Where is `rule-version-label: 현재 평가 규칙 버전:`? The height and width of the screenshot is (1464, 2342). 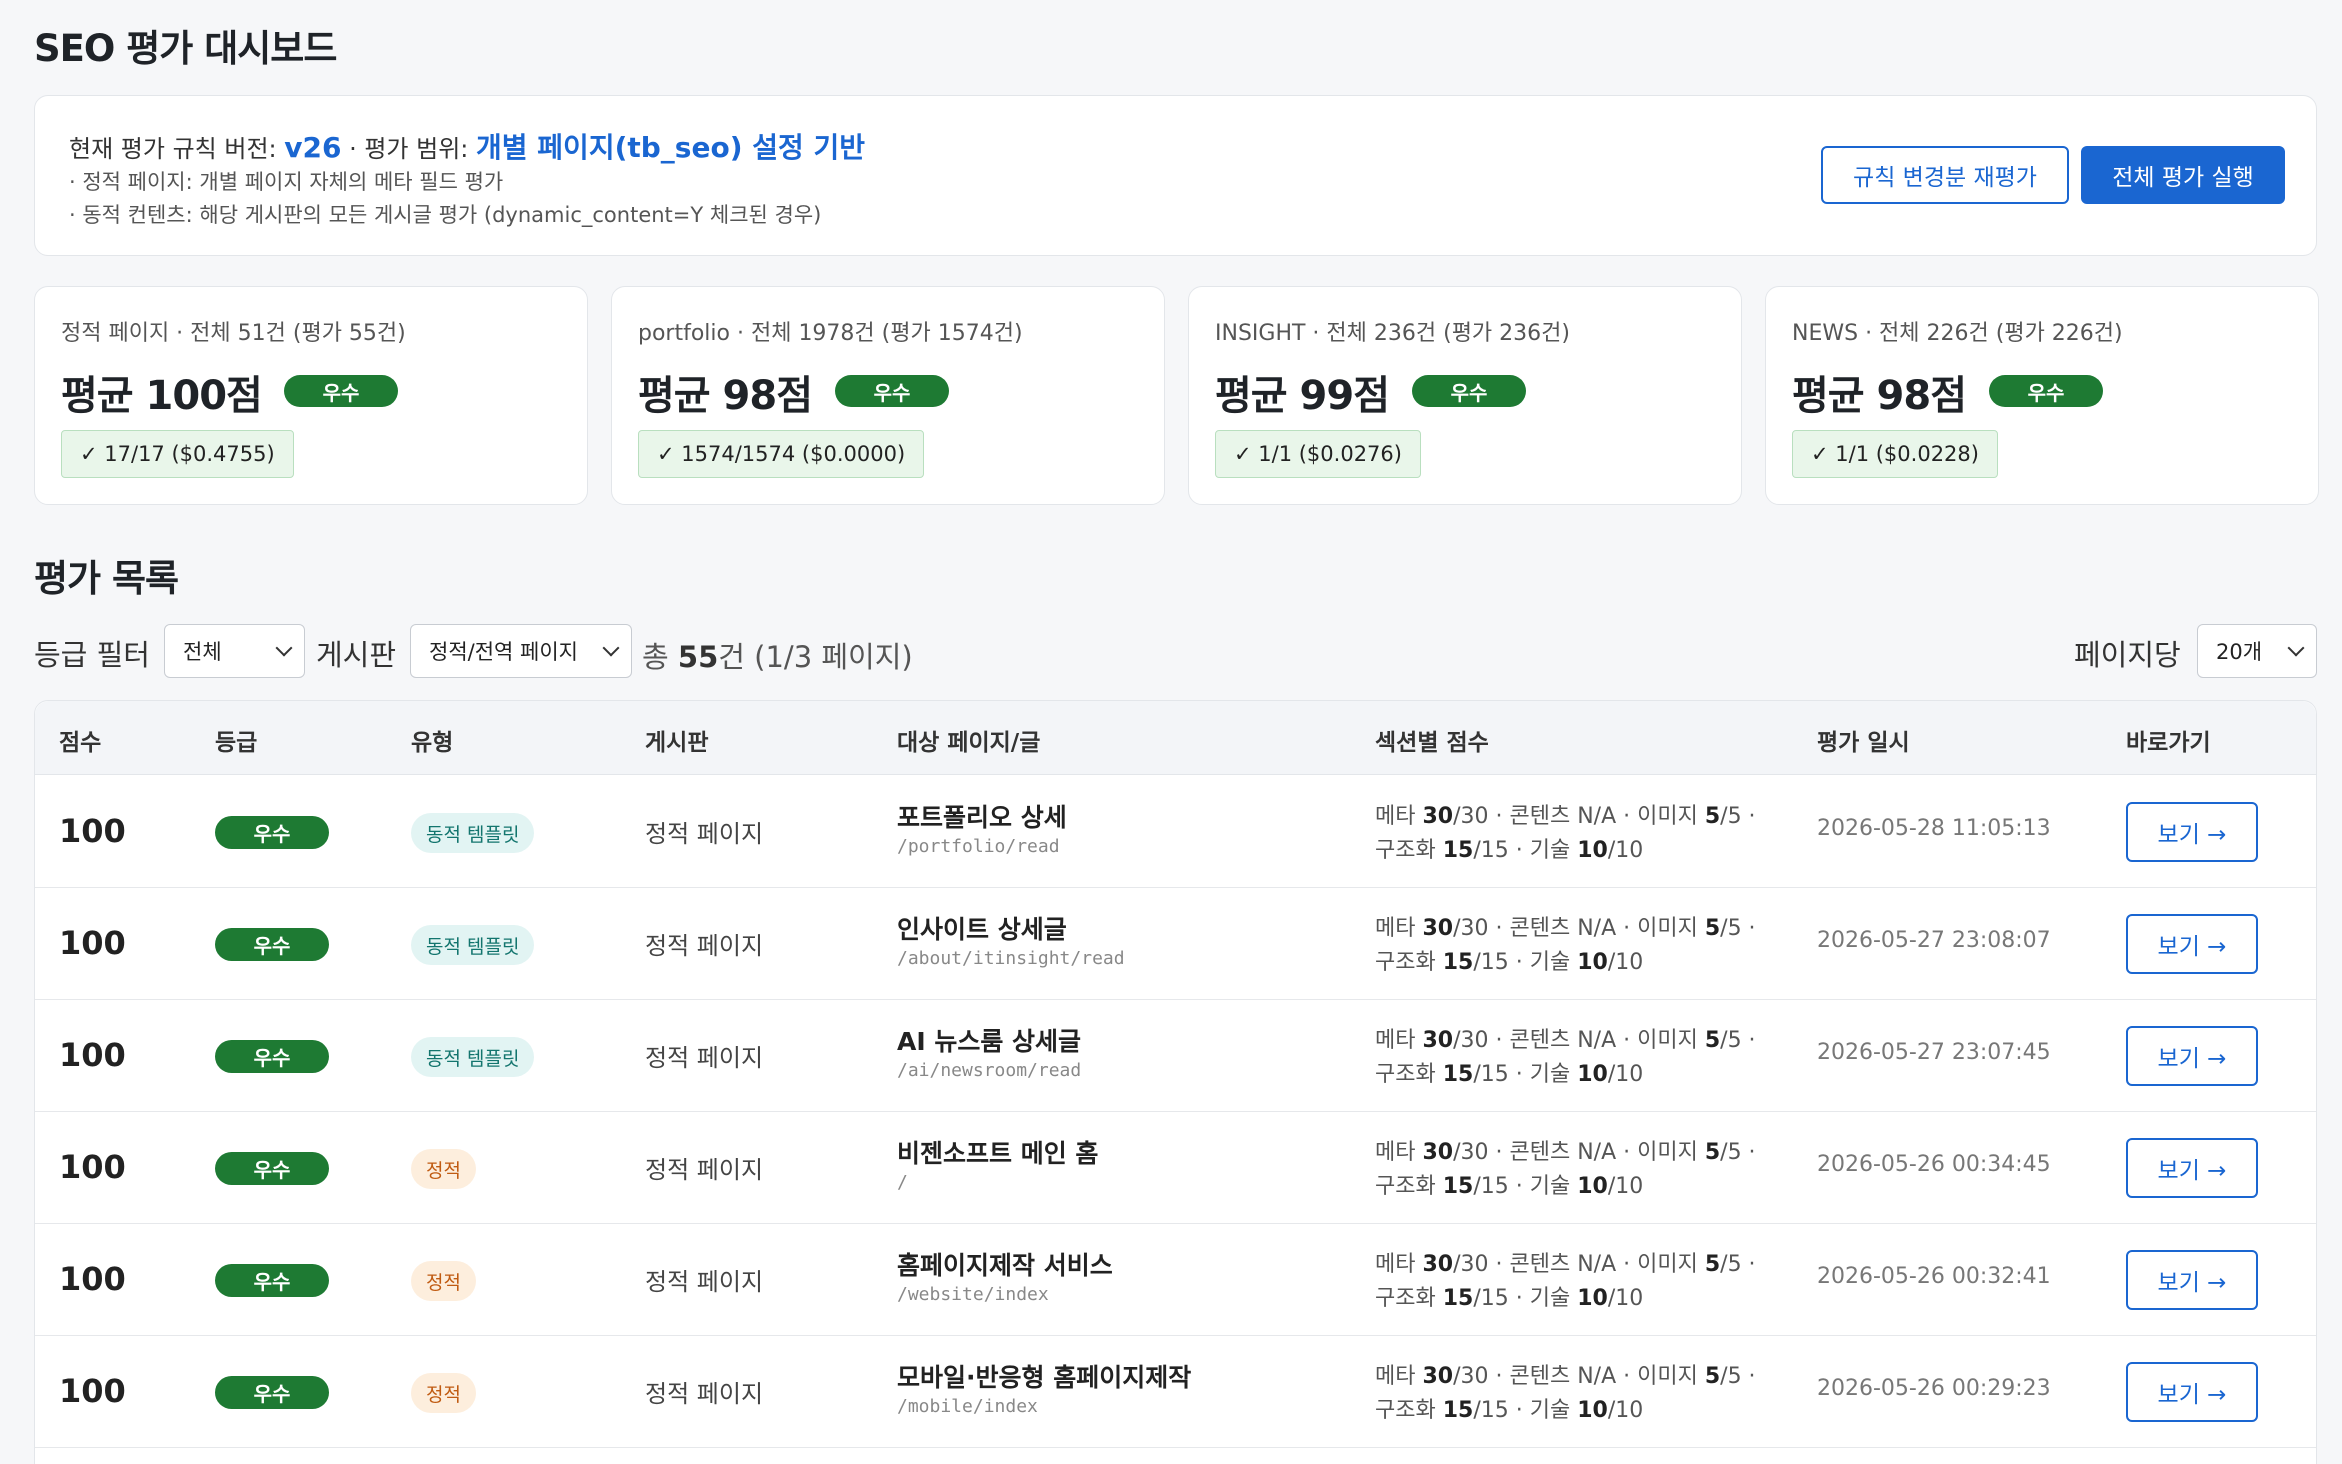
rule-version-label: 현재 평가 규칙 버전: is located at coordinates (177, 149).